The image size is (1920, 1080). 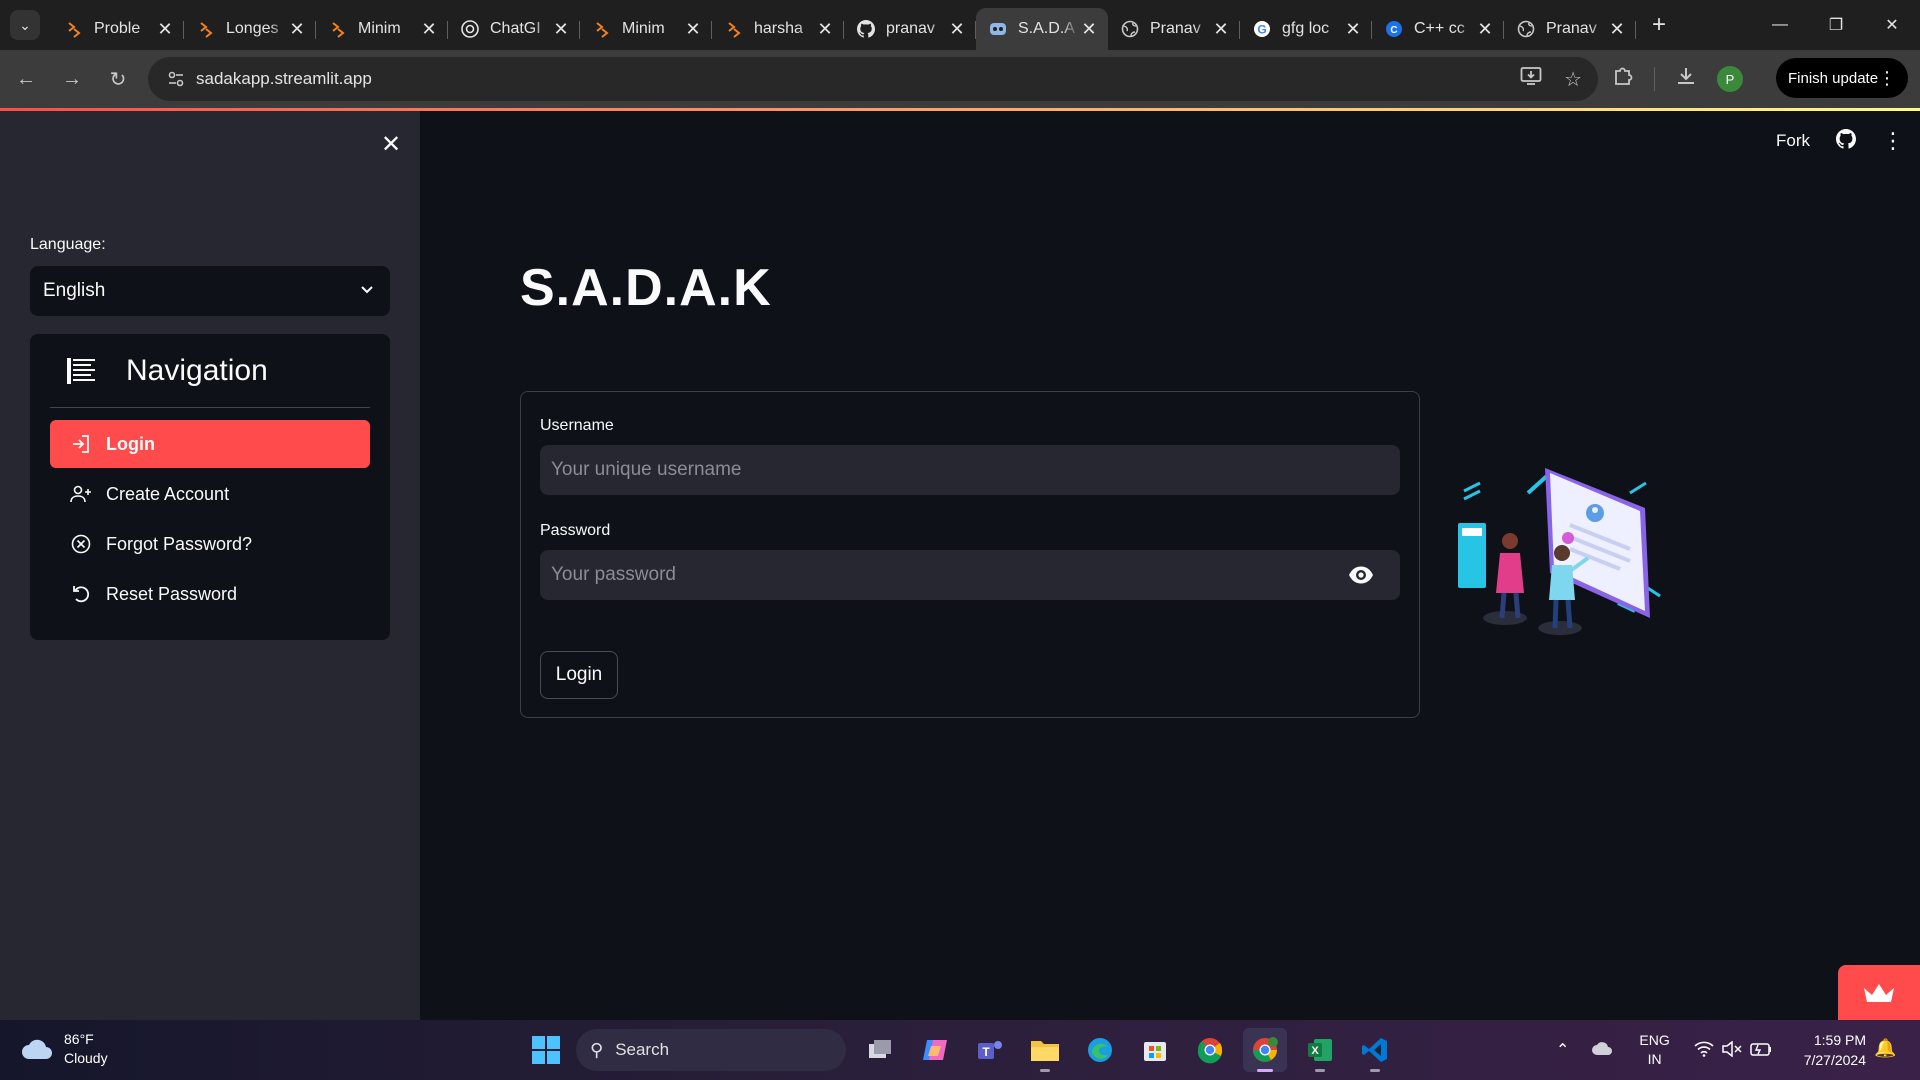 What do you see at coordinates (1846, 141) in the screenshot?
I see `github-icon` at bounding box center [1846, 141].